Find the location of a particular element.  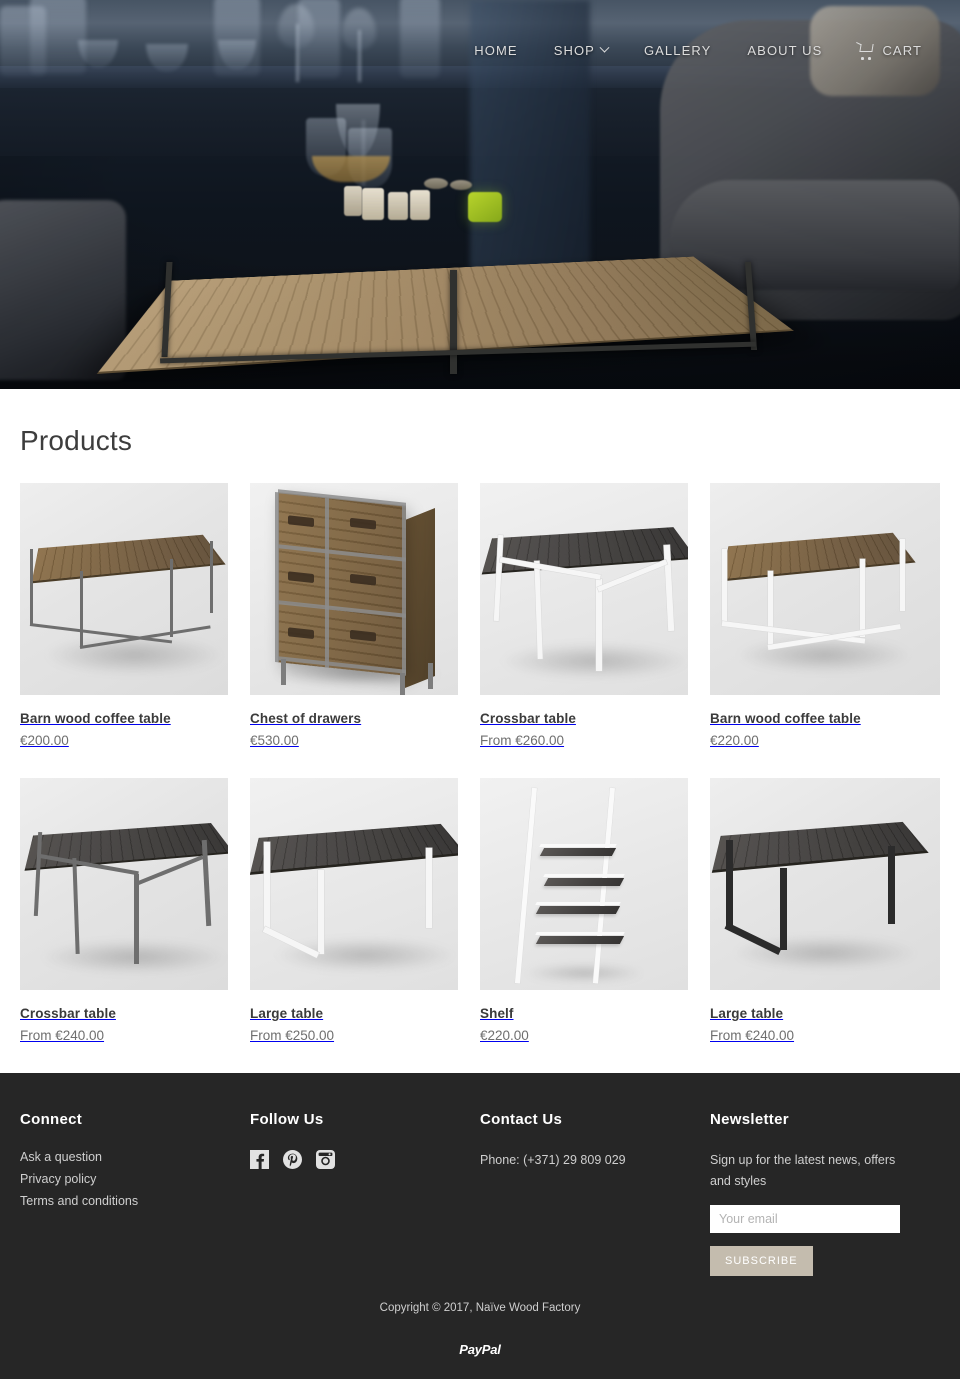

nav-item-gallery: GALLERY is located at coordinates (677, 50).